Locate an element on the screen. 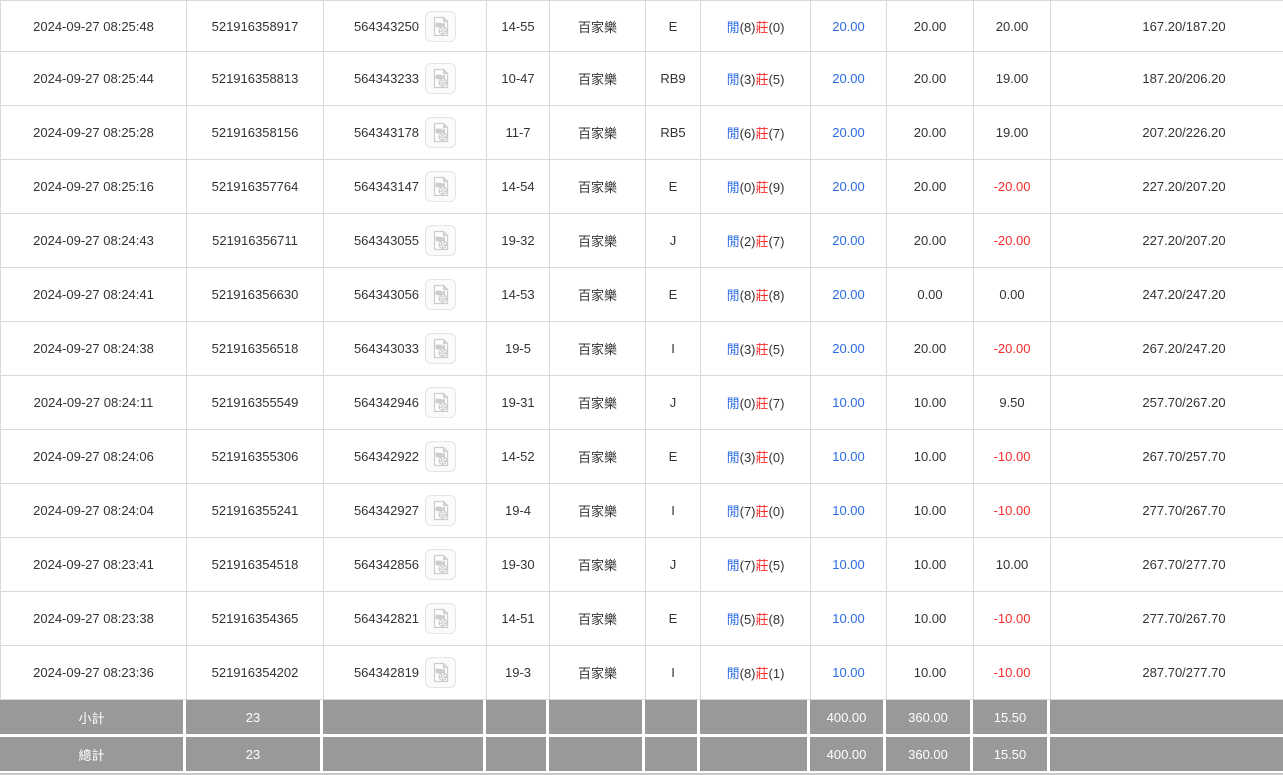 The height and width of the screenshot is (775, 1283). total-winloss: 15.50 is located at coordinates (1011, 754).